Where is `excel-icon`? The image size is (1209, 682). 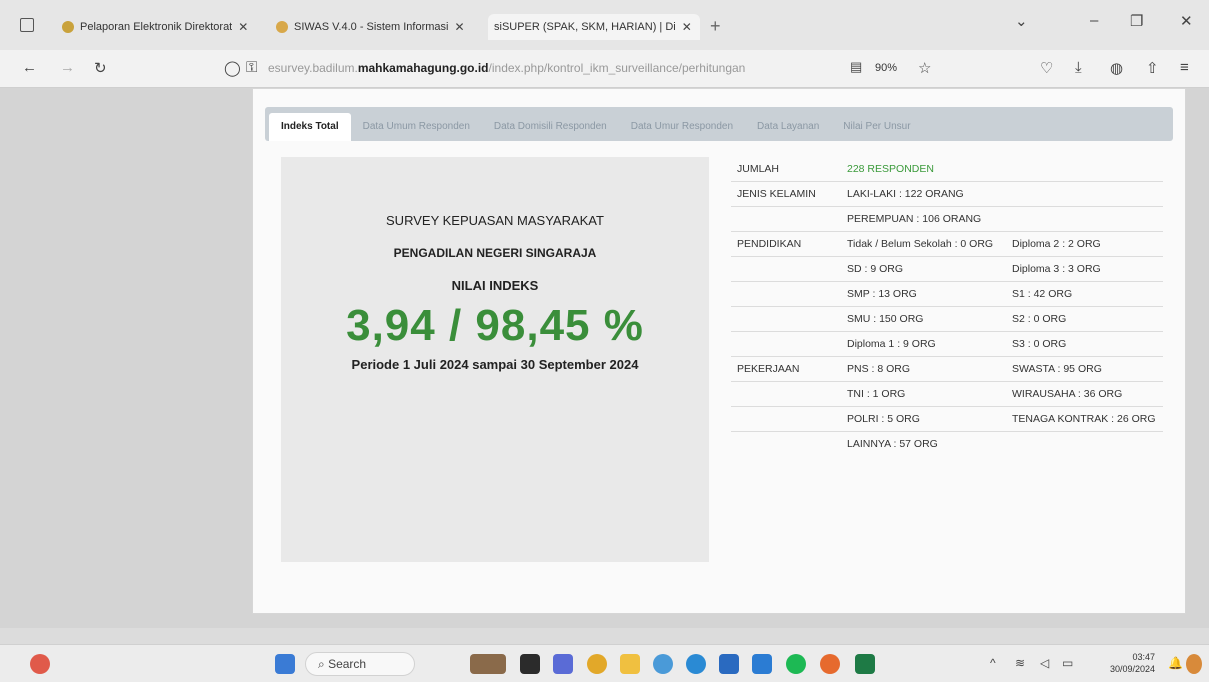 excel-icon is located at coordinates (865, 664).